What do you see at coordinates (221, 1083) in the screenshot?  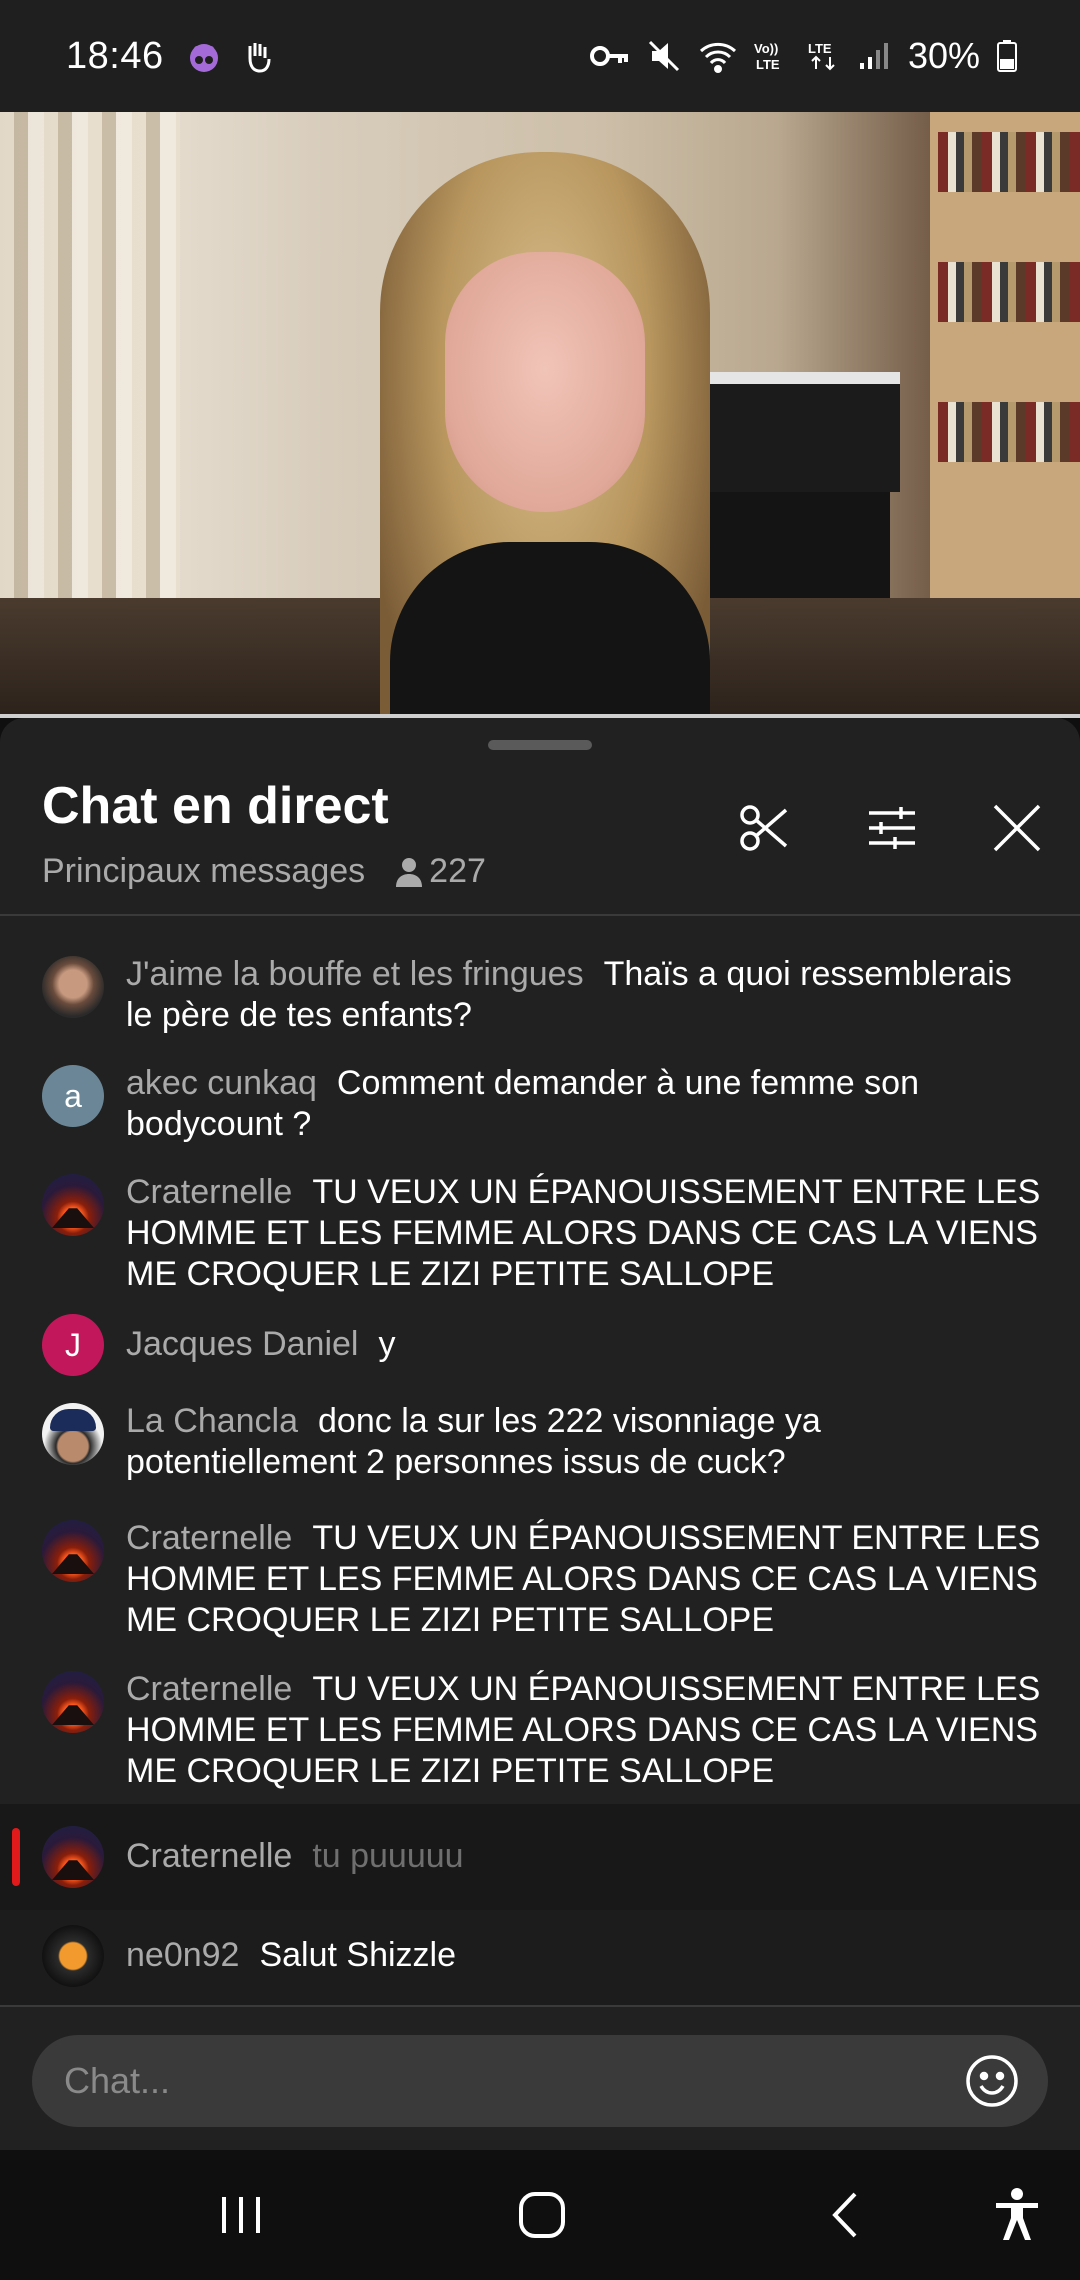 I see `message-author: akec cunkaq` at bounding box center [221, 1083].